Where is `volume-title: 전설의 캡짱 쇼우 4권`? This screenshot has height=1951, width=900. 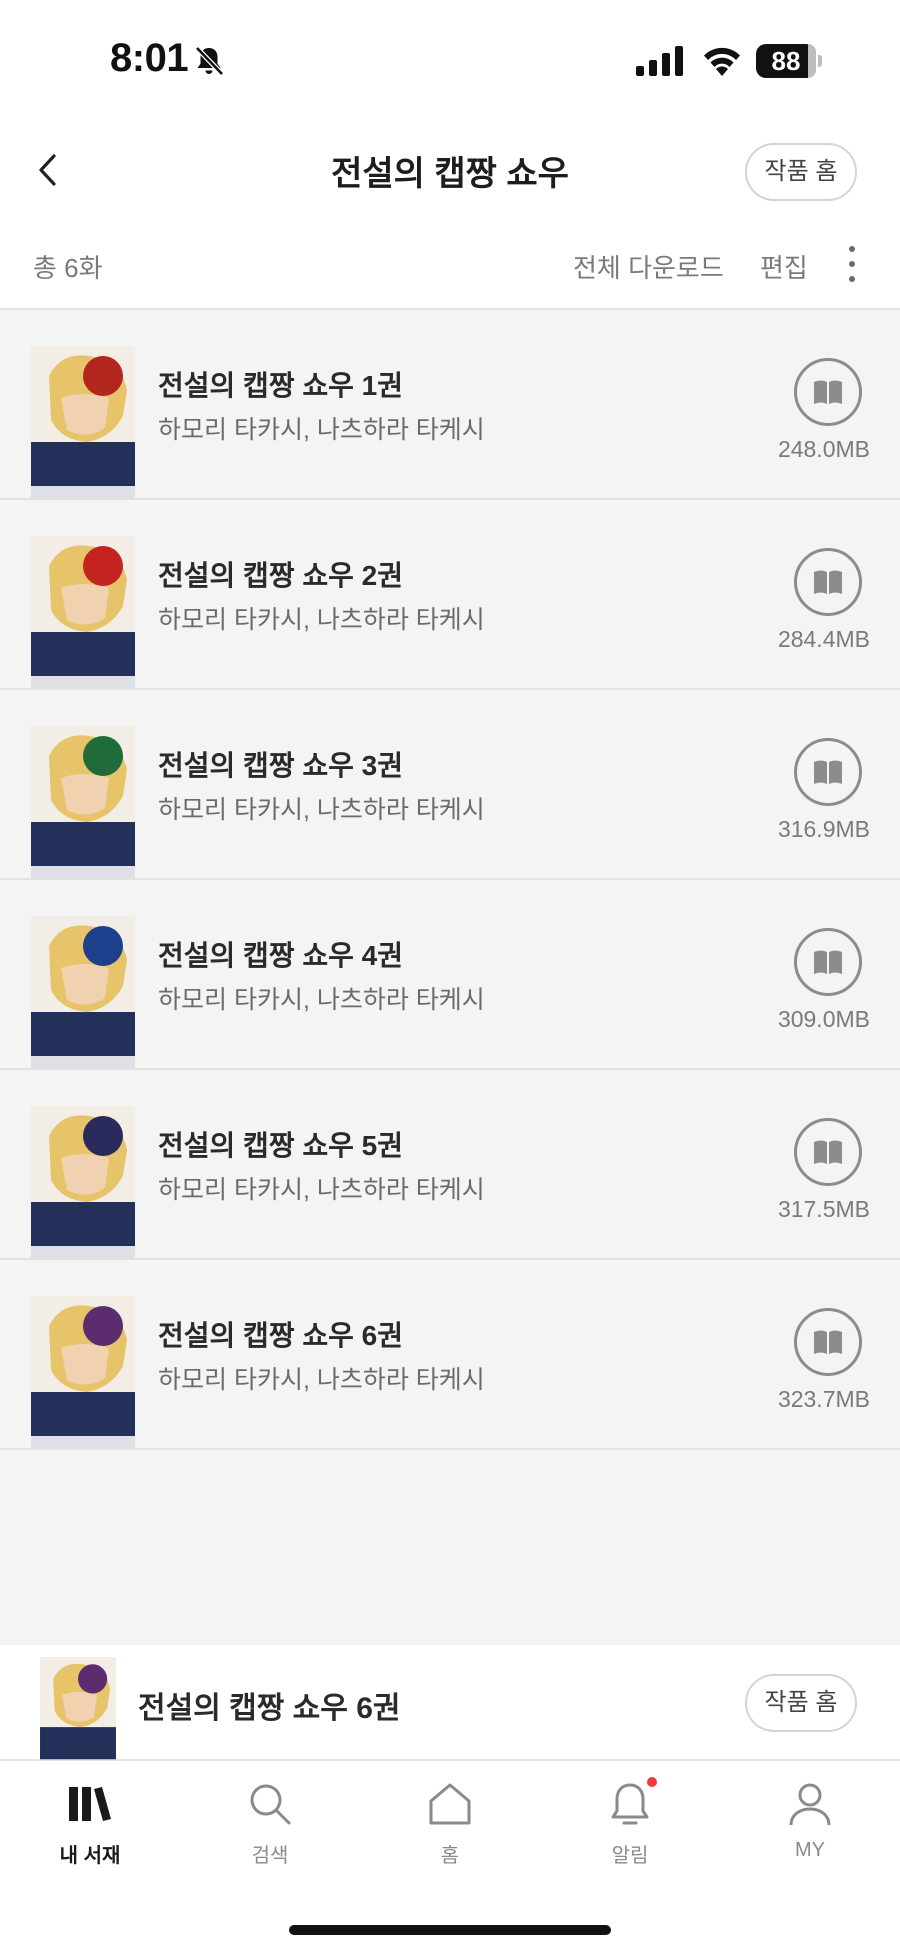 volume-title: 전설의 캡짱 쇼우 4권 is located at coordinates (280, 955).